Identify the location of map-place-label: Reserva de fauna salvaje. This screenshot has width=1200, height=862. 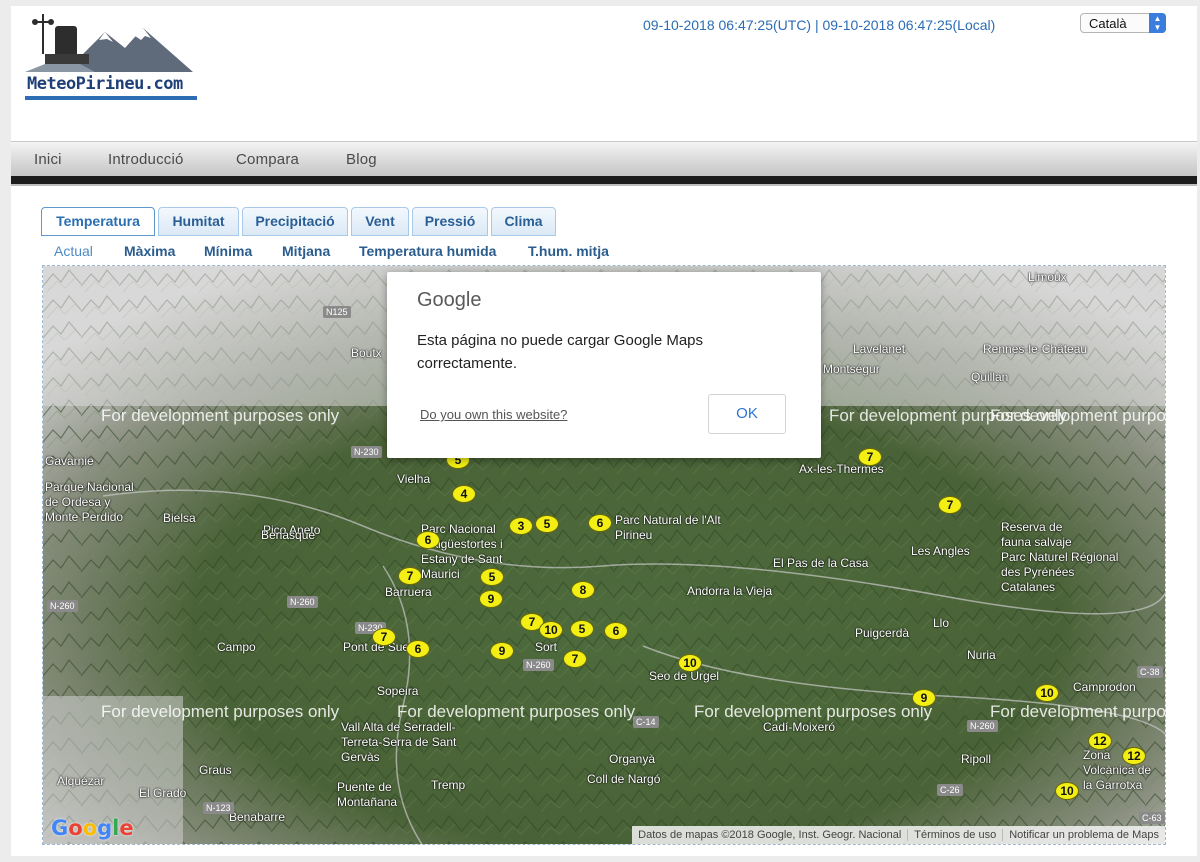
(1036, 534).